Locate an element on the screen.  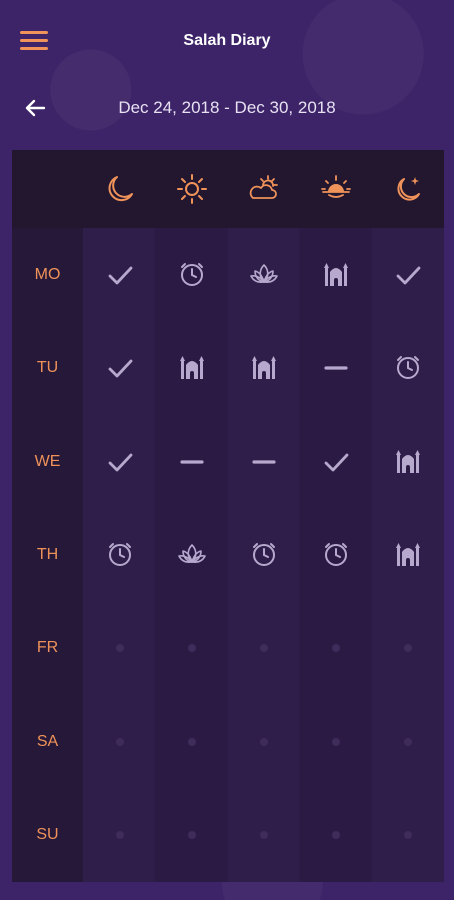
week-range: Dec 24, 2018 - Dec 30, 2018 is located at coordinates (227, 107).